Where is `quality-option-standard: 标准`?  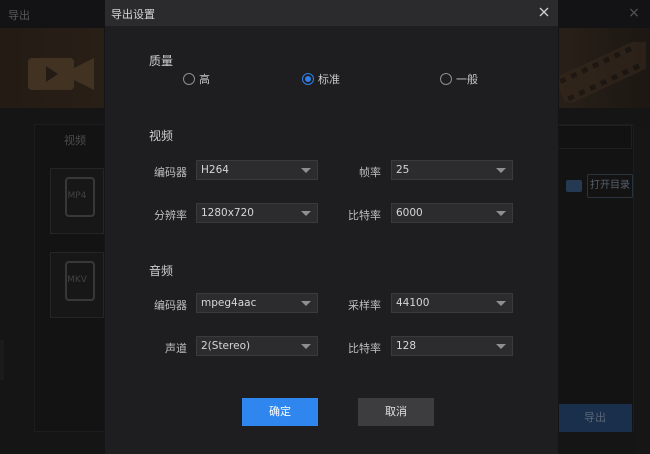
quality-option-standard: 标准 is located at coordinates (321, 79).